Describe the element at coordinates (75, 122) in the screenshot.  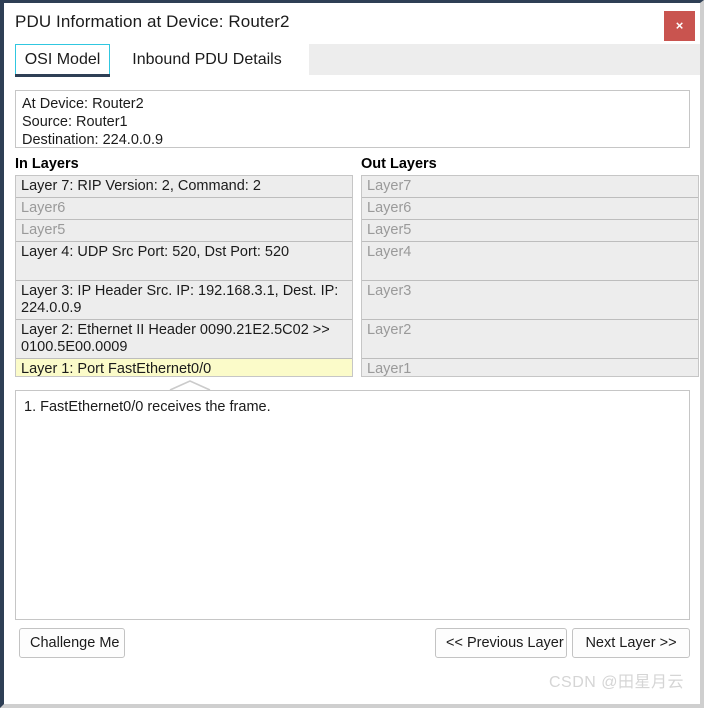
I see `source-line: Source: Router1` at that location.